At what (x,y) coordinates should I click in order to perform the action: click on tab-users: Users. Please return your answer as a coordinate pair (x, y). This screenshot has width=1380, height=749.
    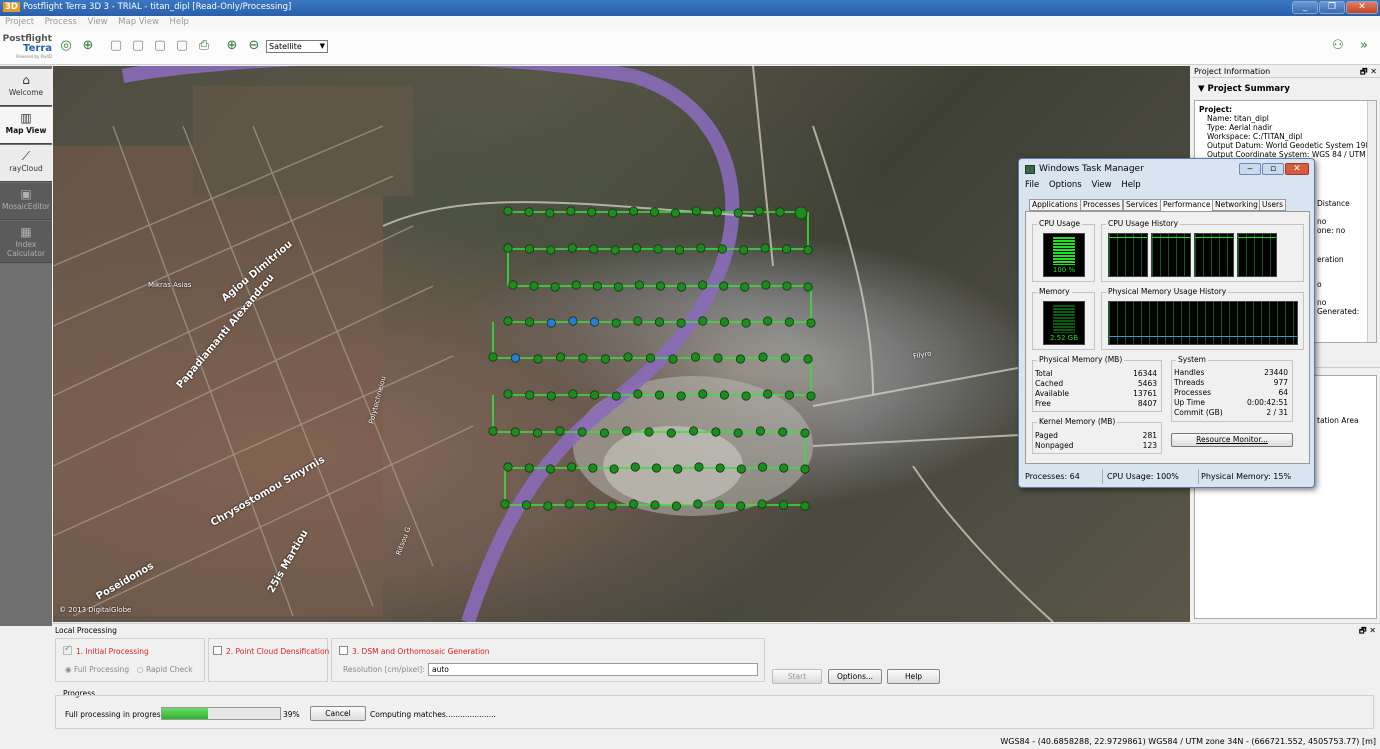
    Looking at the image, I should click on (1273, 205).